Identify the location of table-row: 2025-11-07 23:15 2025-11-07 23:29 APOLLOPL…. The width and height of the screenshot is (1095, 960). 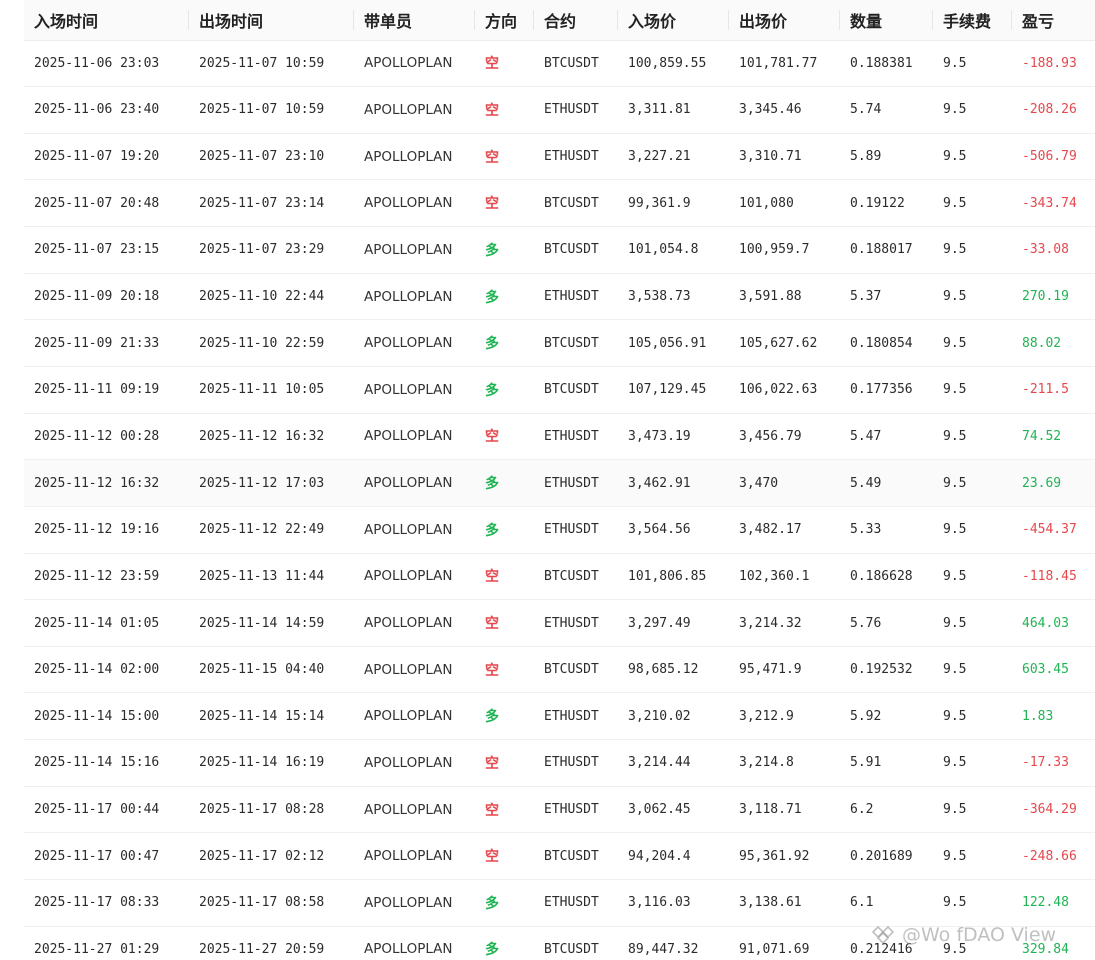
(559, 250).